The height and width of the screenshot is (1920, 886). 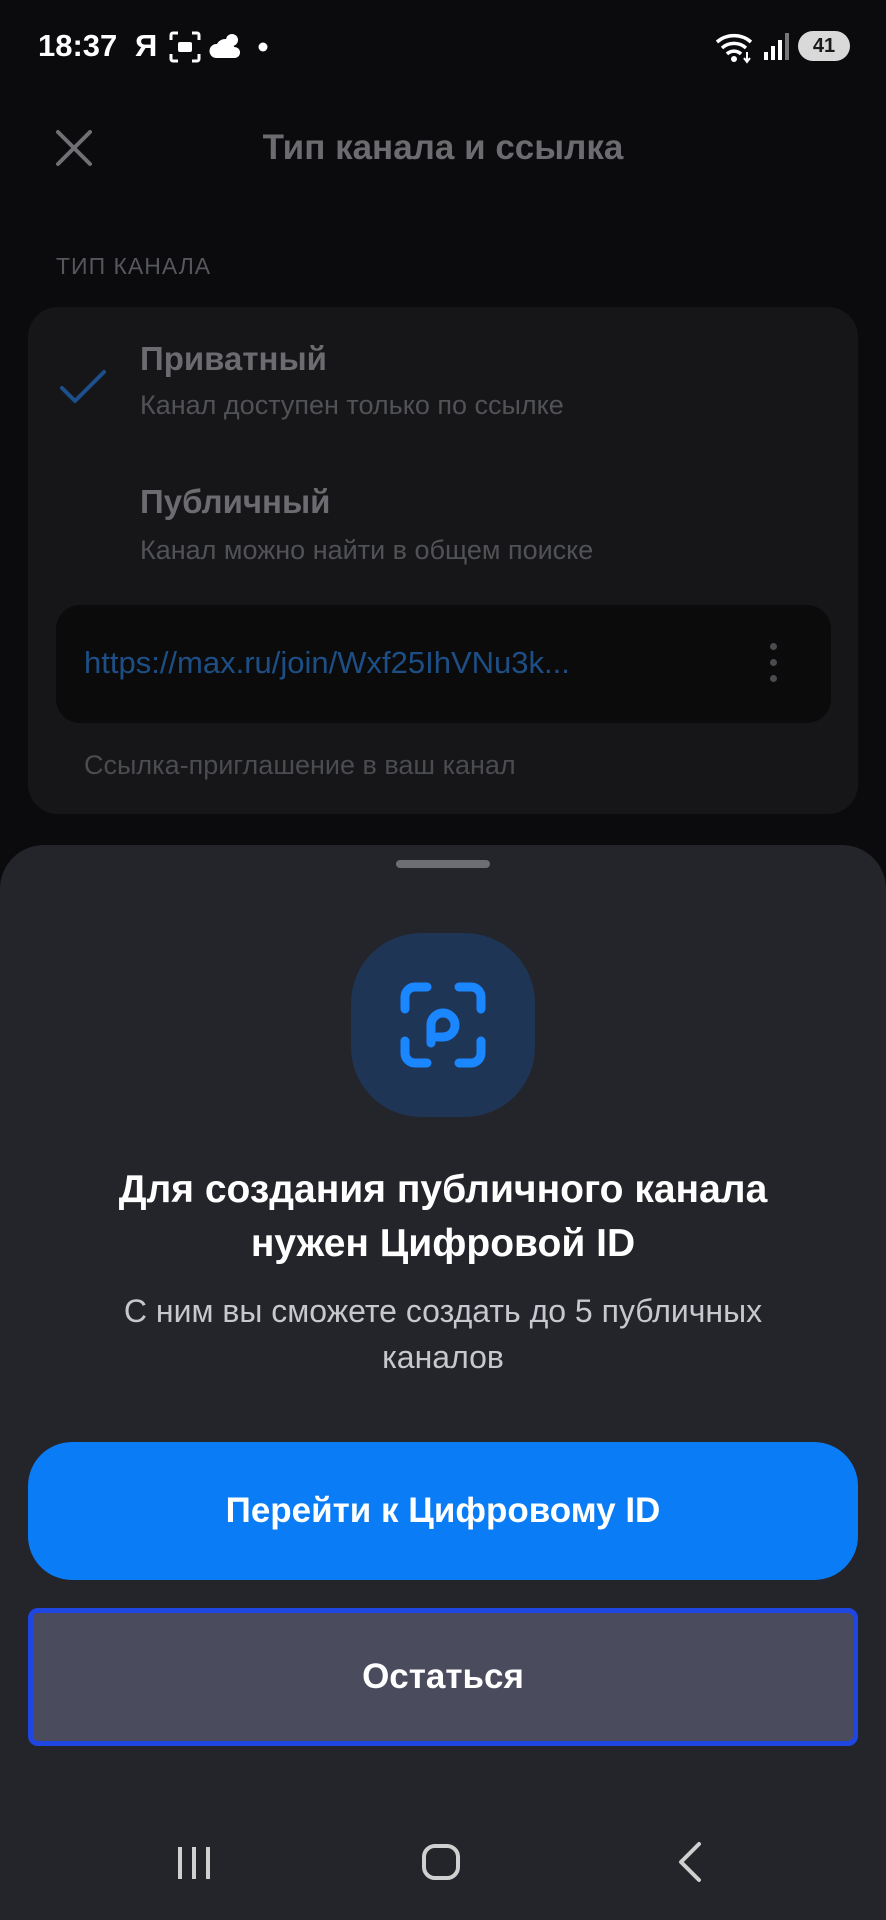 I want to click on scan-icon, so click(x=185, y=47).